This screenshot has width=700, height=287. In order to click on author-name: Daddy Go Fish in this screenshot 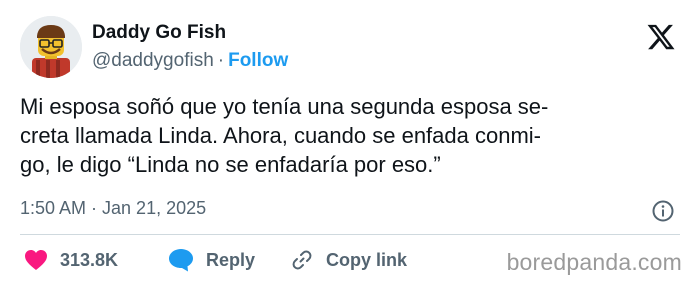, I will do `click(159, 33)`.